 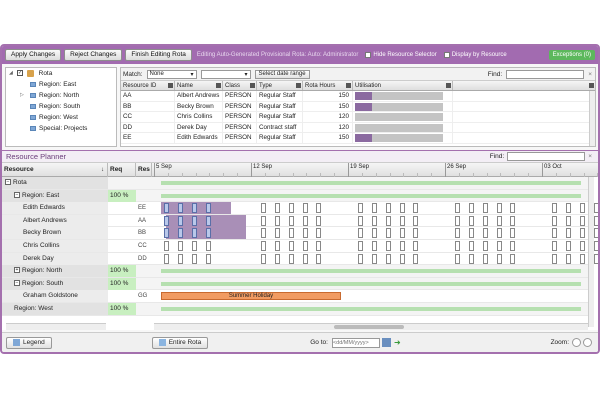 I want to click on resource-row: Derek Day DD, so click(x=300, y=259).